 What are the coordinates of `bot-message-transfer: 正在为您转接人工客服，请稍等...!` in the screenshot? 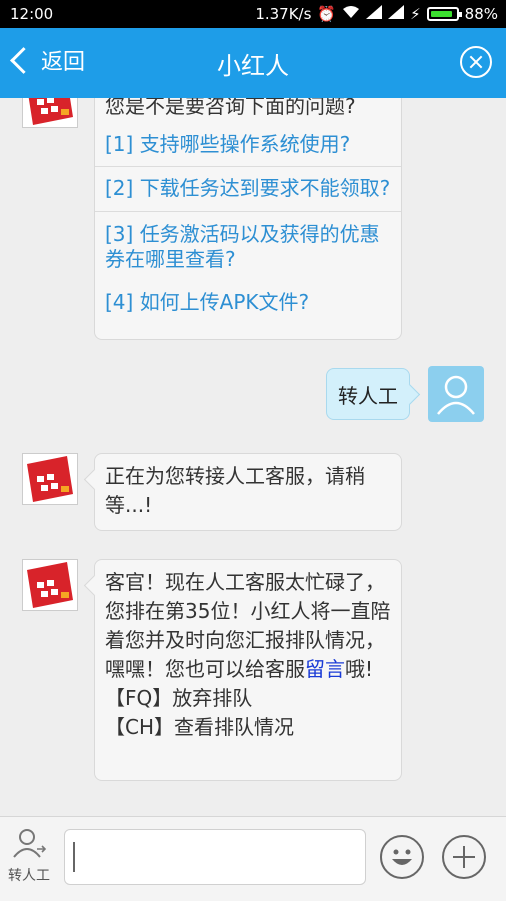 It's located at (248, 492).